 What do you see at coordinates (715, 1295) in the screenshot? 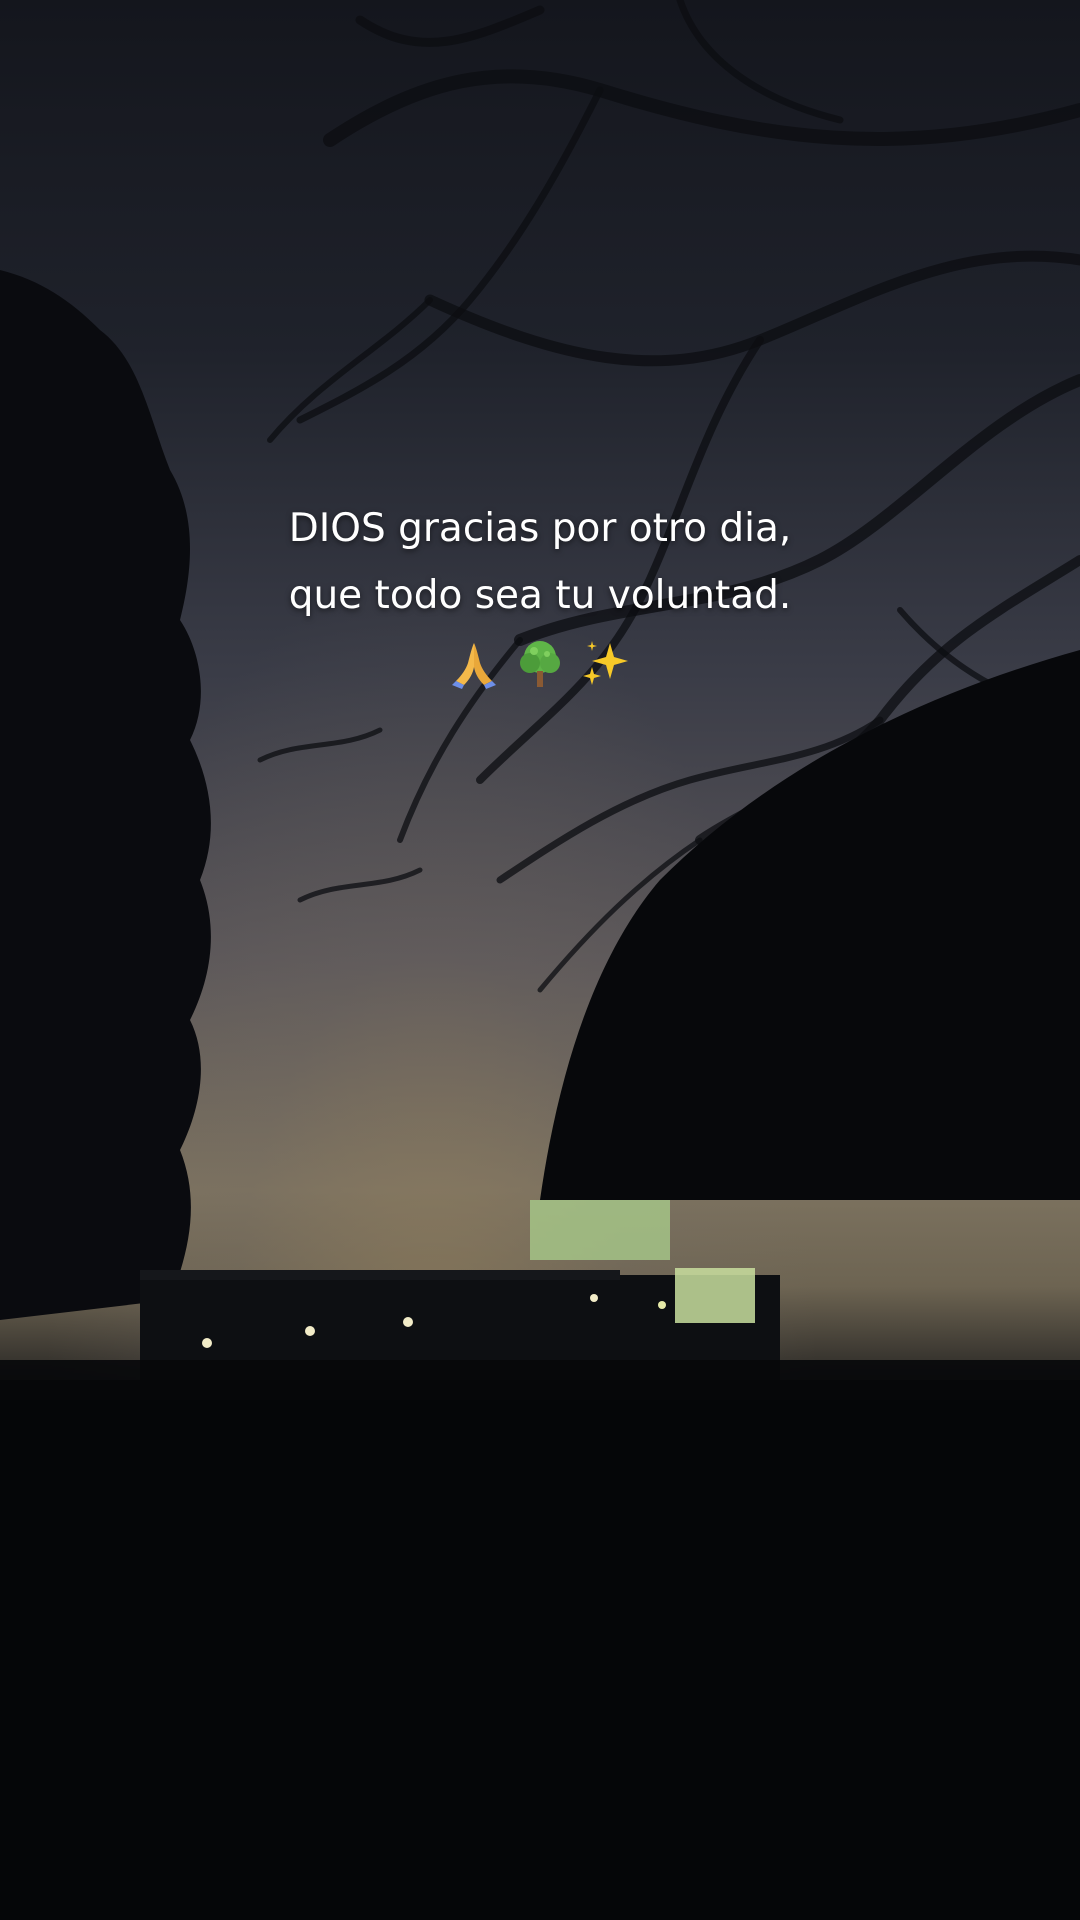
I see `lit-panel-lower` at bounding box center [715, 1295].